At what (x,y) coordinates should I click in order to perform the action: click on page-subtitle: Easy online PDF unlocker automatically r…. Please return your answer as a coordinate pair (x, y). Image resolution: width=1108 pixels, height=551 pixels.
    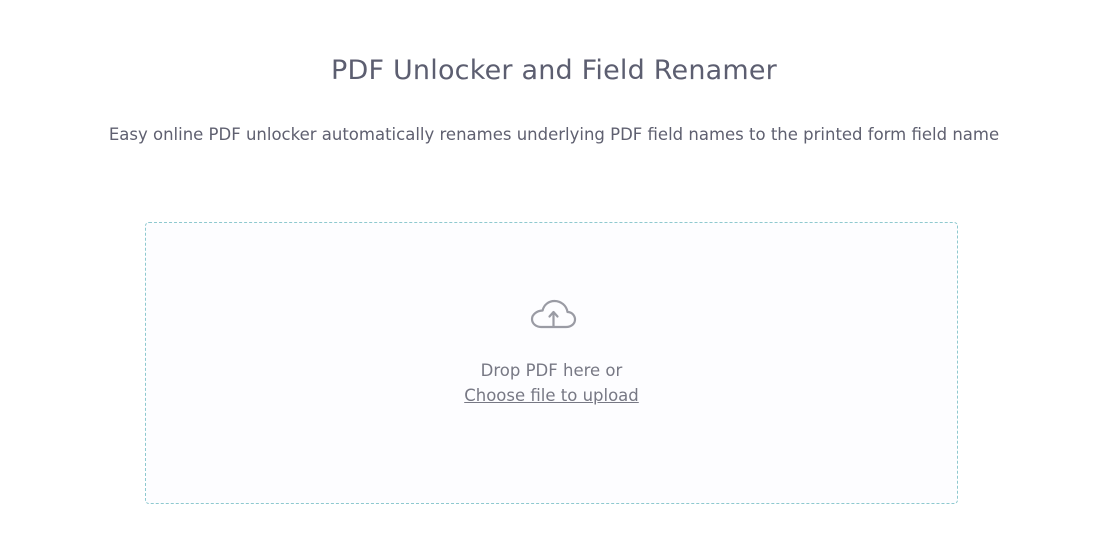
    Looking at the image, I should click on (554, 134).